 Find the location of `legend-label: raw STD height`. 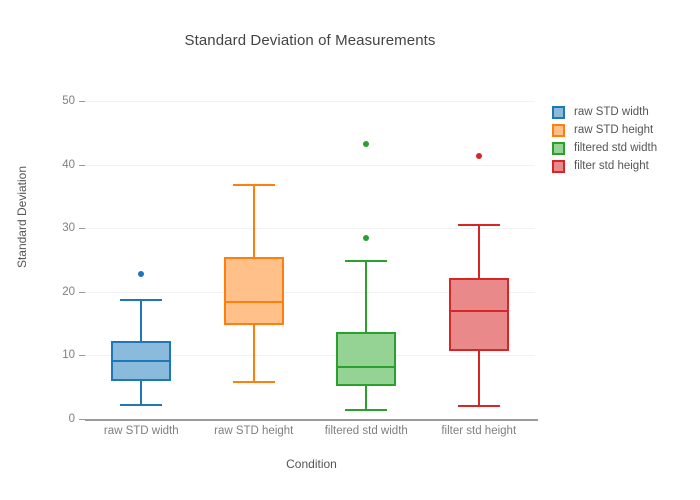

legend-label: raw STD height is located at coordinates (614, 130).